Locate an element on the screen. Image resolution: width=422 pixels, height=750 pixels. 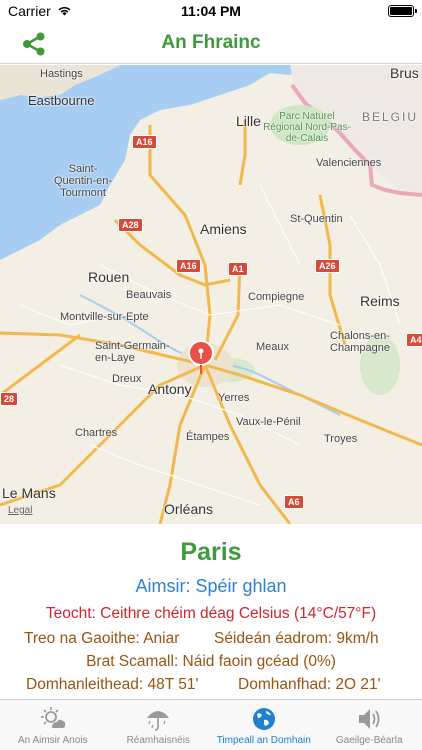
road-shield-a28-left: 28 is located at coordinates (9, 399).